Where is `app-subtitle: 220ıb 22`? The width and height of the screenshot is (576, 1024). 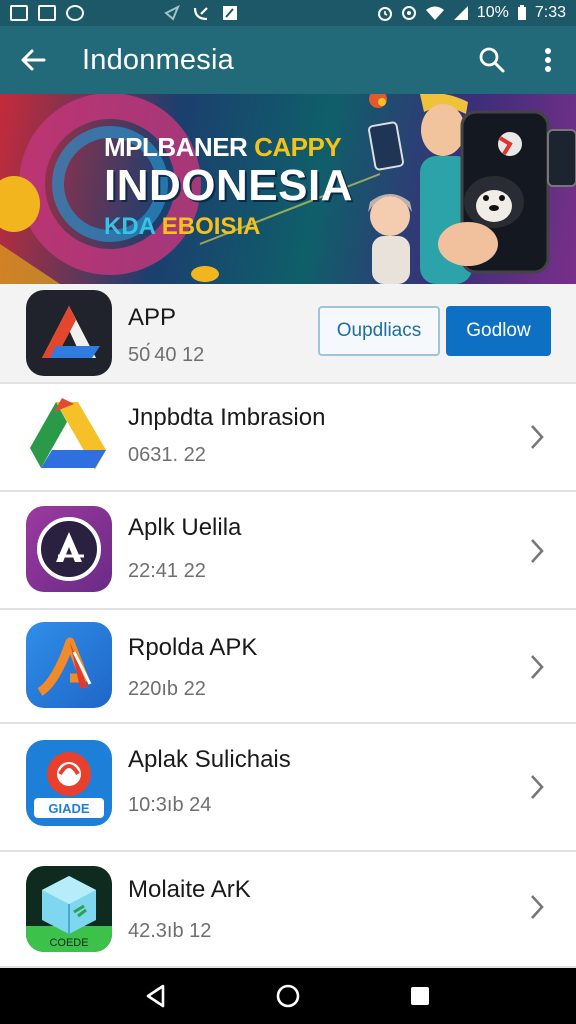 app-subtitle: 220ıb 22 is located at coordinates (167, 689).